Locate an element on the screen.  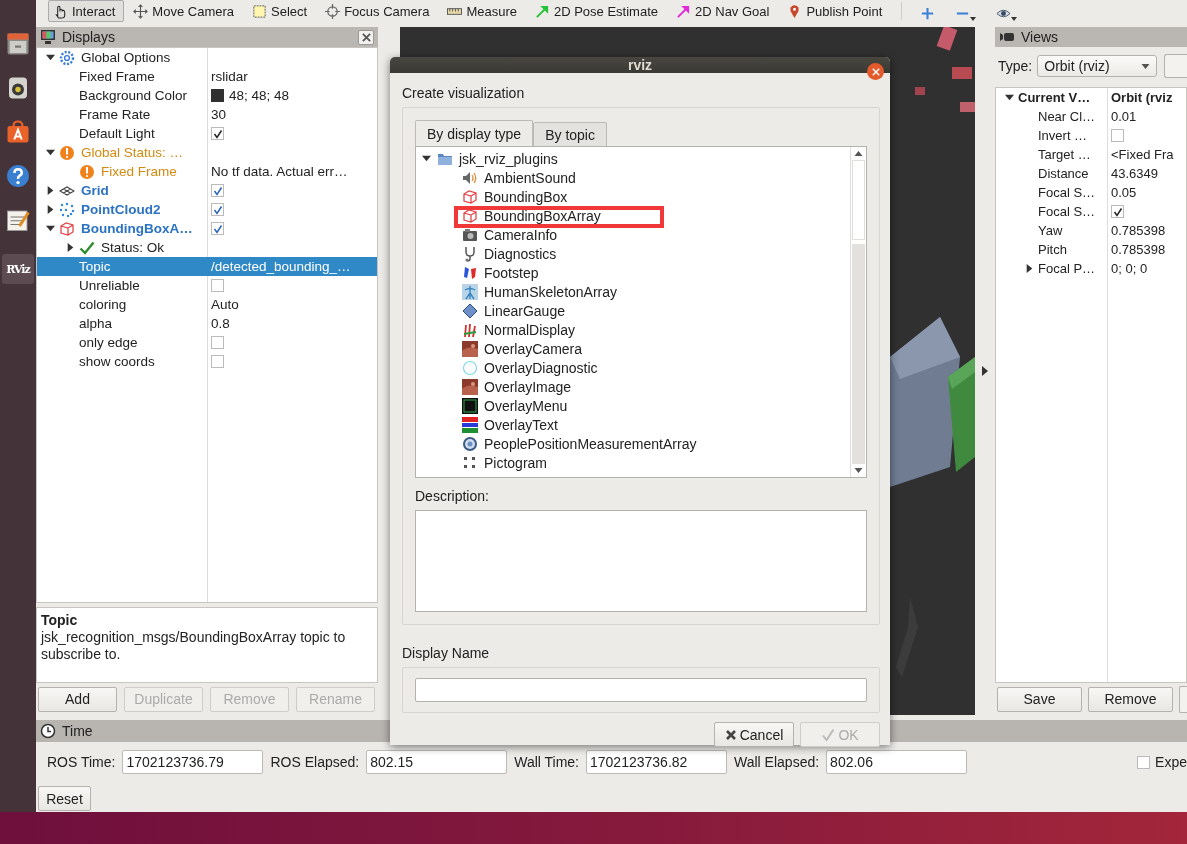
list-item: OverlayMenu is located at coordinates (633, 405).